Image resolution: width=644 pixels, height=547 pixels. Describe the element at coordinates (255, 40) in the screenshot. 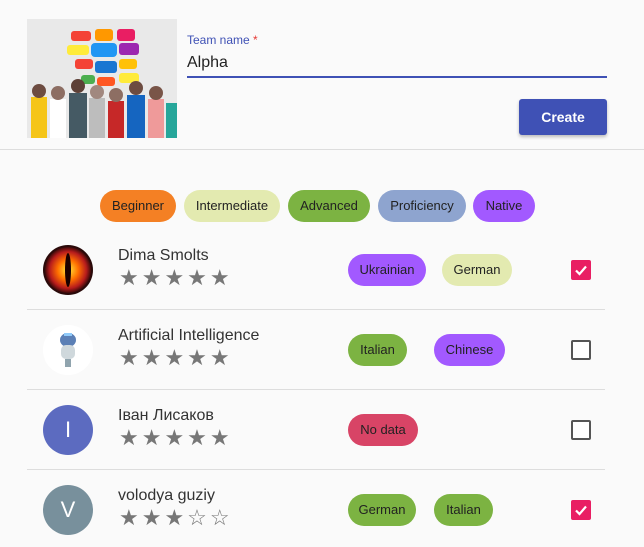

I see `required-mark: *` at that location.